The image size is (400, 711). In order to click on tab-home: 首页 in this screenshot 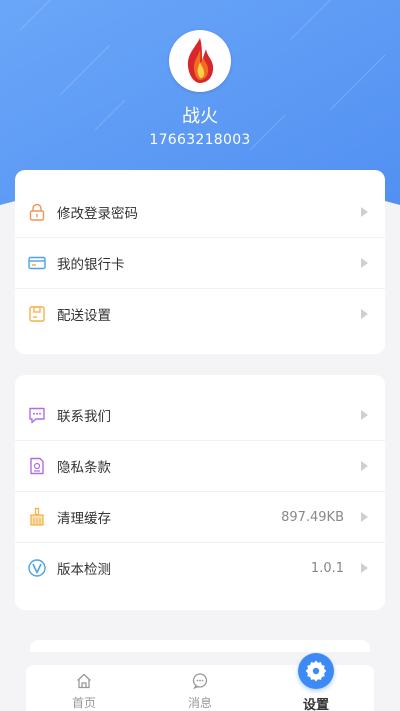, I will do `click(84, 688)`.